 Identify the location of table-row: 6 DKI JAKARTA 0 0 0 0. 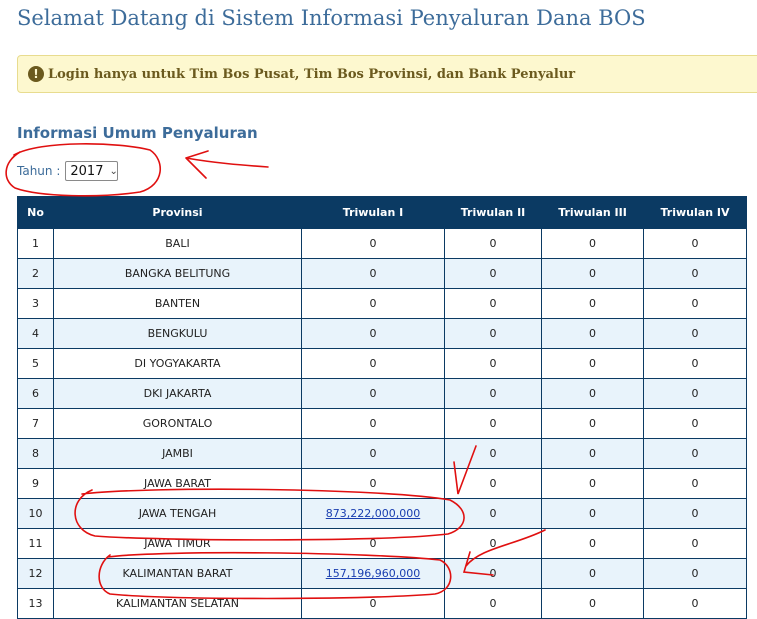
(382, 393).